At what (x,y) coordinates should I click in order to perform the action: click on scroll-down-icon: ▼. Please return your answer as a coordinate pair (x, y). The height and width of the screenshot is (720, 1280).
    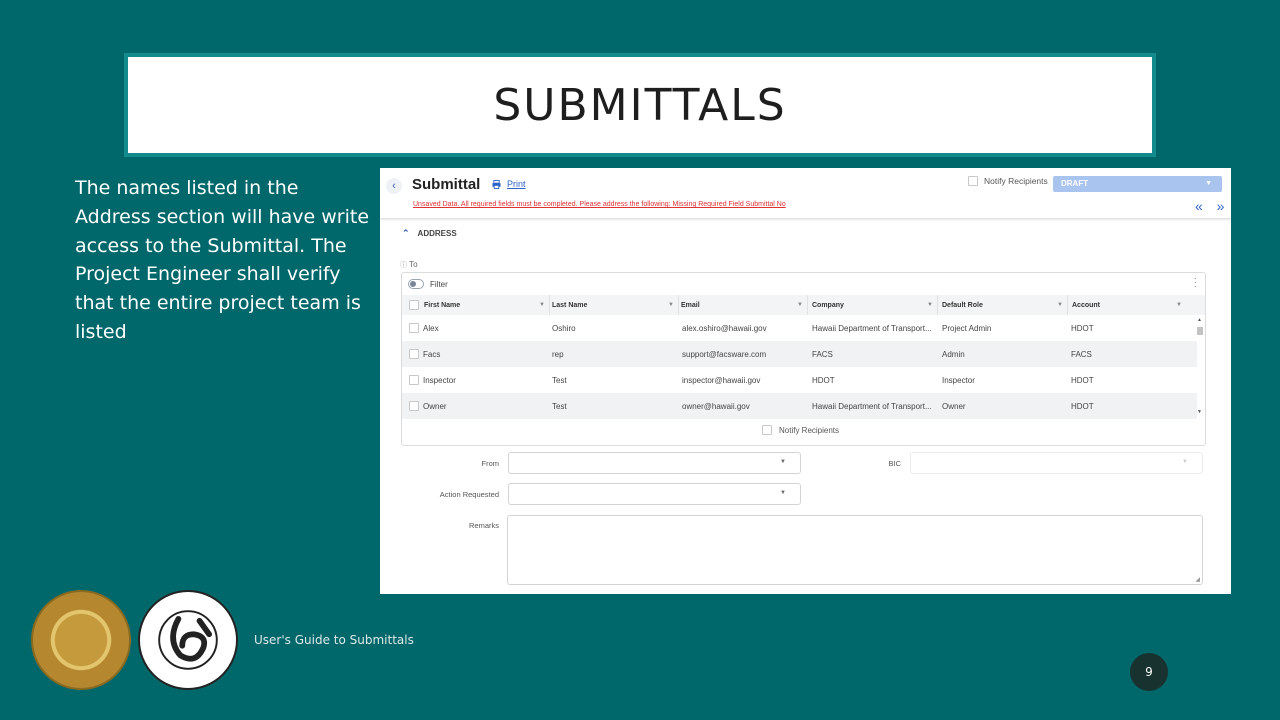
    Looking at the image, I should click on (1199, 412).